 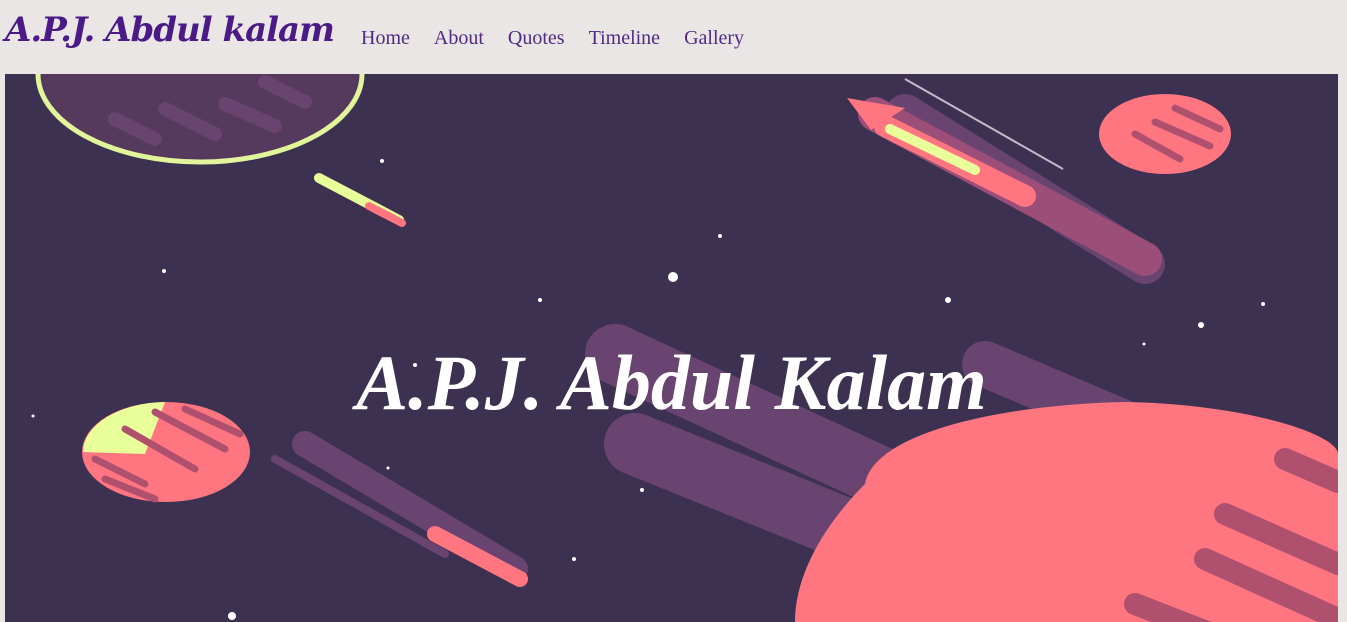 What do you see at coordinates (1165, 134) in the screenshot?
I see `planet-top-right` at bounding box center [1165, 134].